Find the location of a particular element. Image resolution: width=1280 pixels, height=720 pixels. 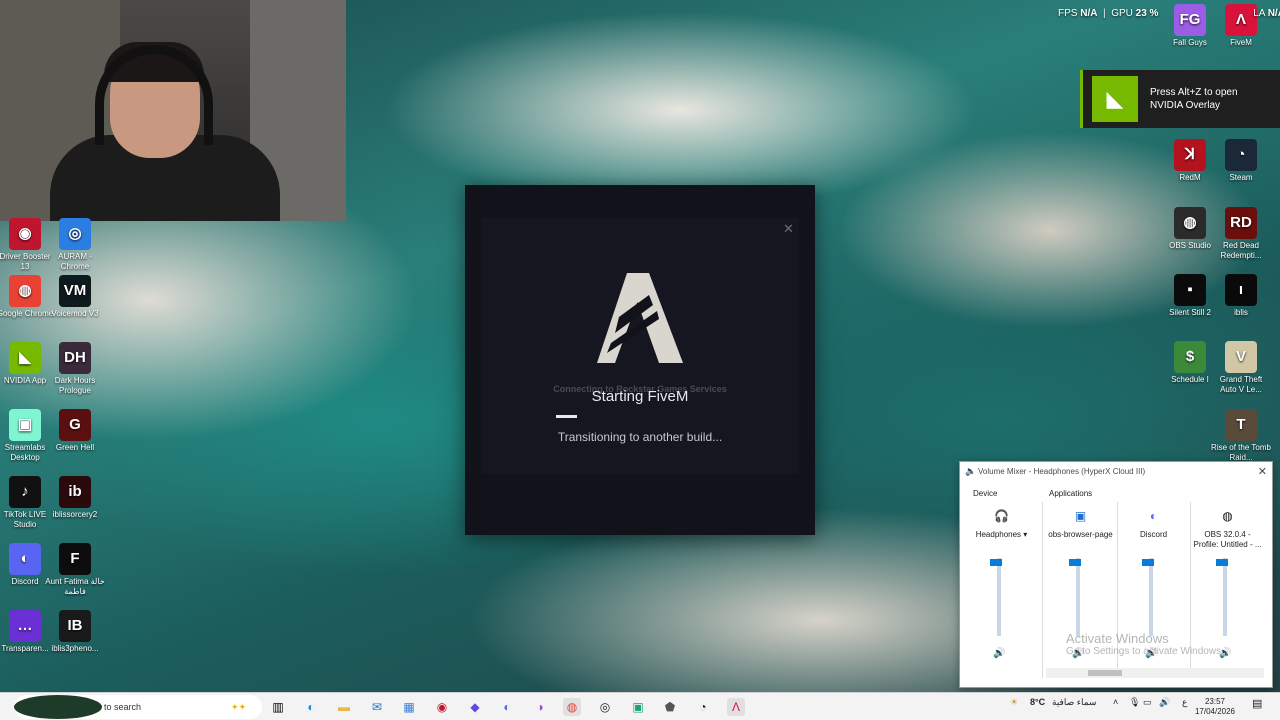

scrollbar-thumb is located at coordinates (1105, 673).